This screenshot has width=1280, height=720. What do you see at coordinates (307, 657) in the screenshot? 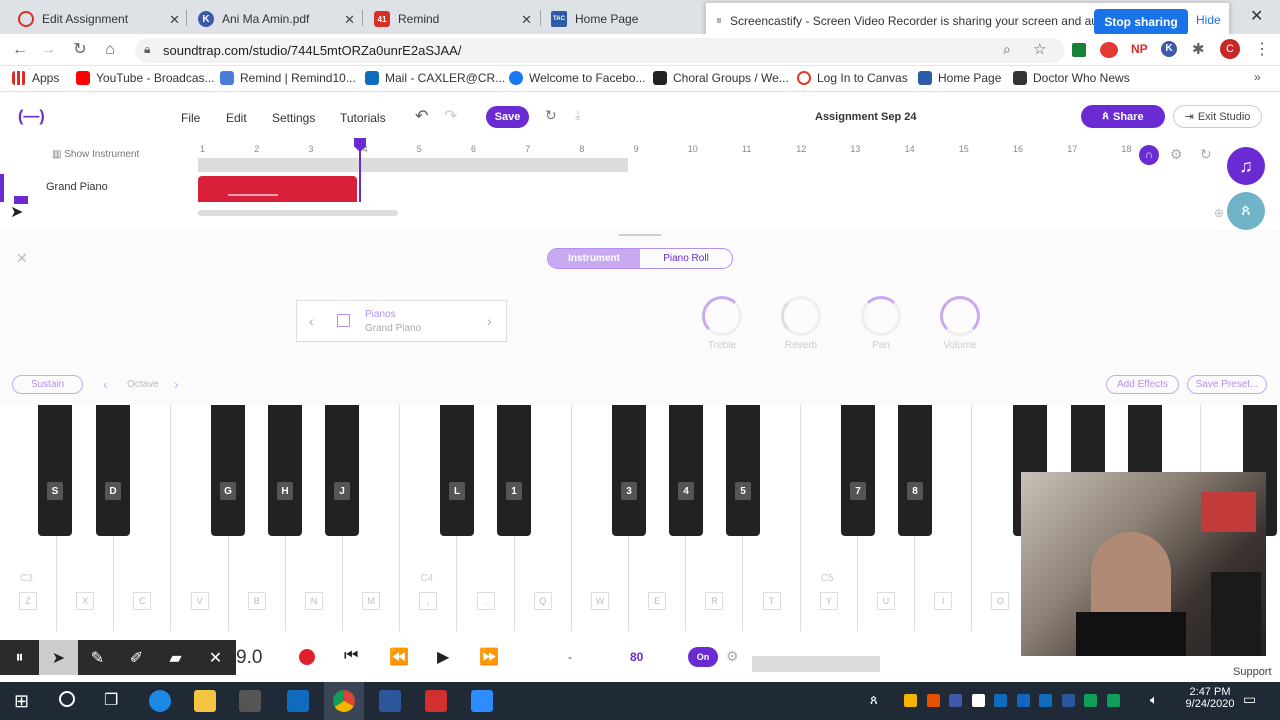
I see `record-button` at bounding box center [307, 657].